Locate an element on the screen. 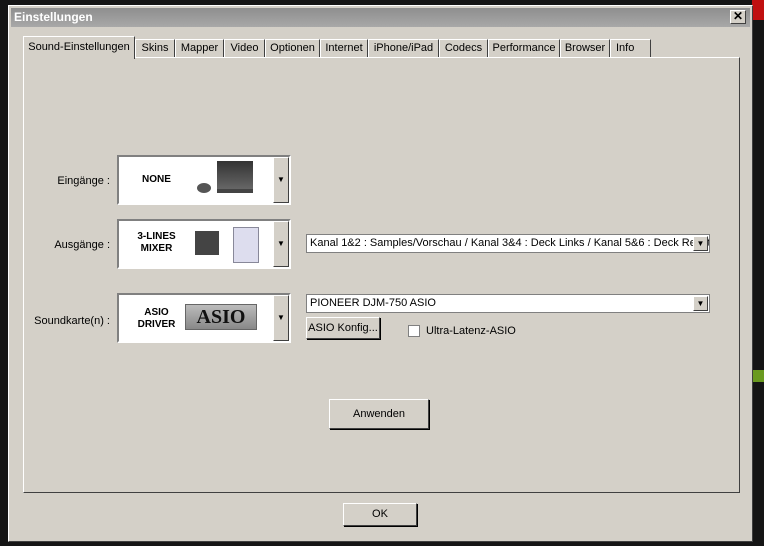 This screenshot has width=764, height=546. tab-internet: Internet is located at coordinates (344, 48).